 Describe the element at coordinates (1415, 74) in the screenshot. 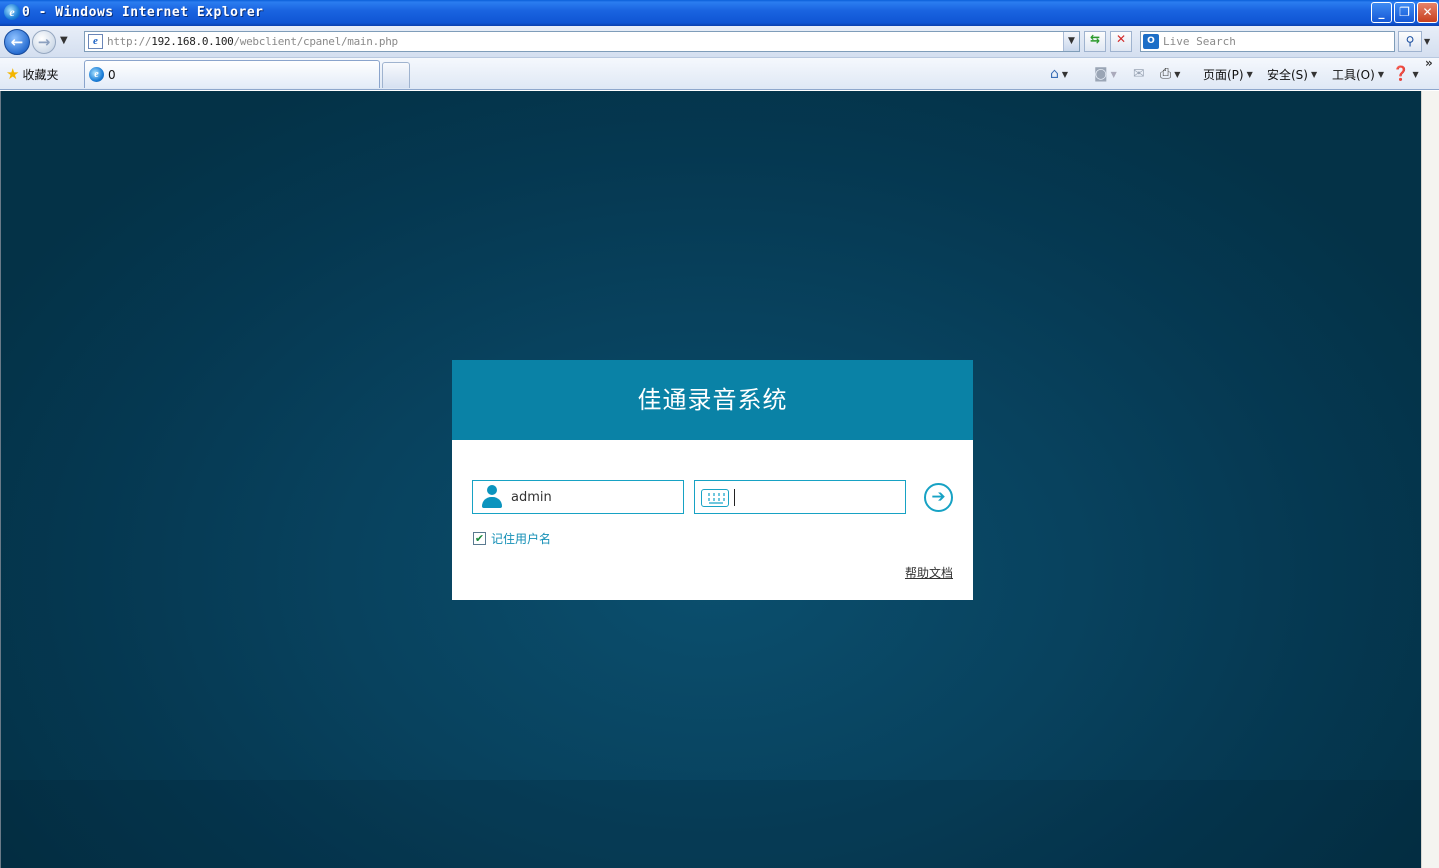

I see `help-dropdown-icon: ▼` at that location.